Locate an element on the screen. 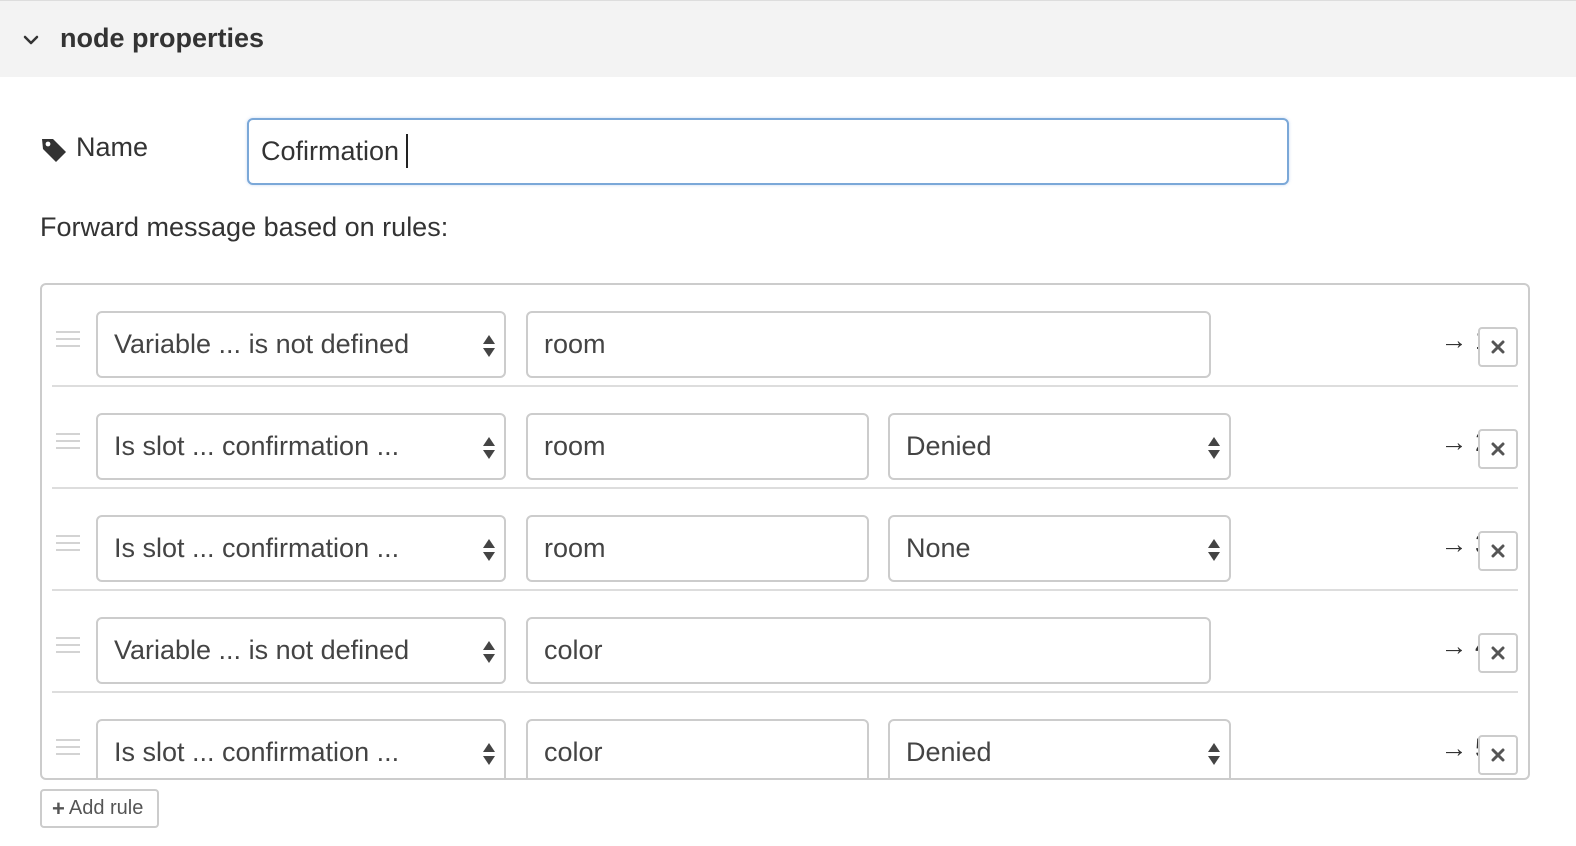 The image size is (1576, 846). rules-label: Forward message based on rules: is located at coordinates (244, 227).